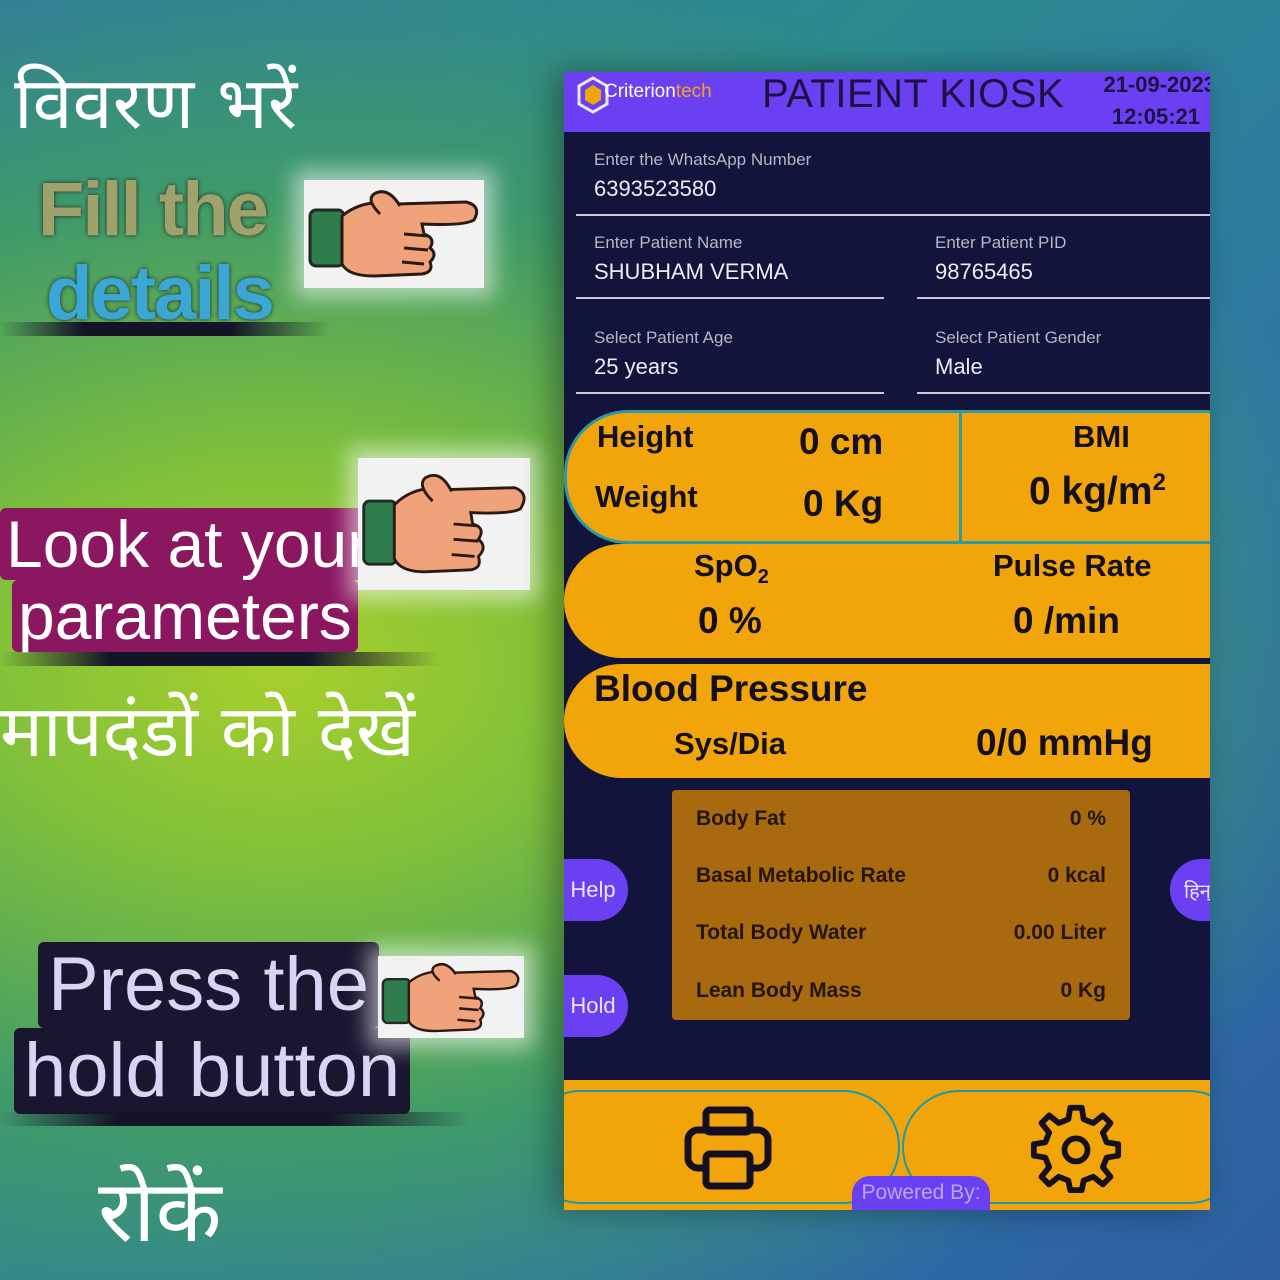 Image resolution: width=1280 pixels, height=1280 pixels. What do you see at coordinates (731, 688) in the screenshot?
I see `blood-pressure-label: Blood Pressure` at bounding box center [731, 688].